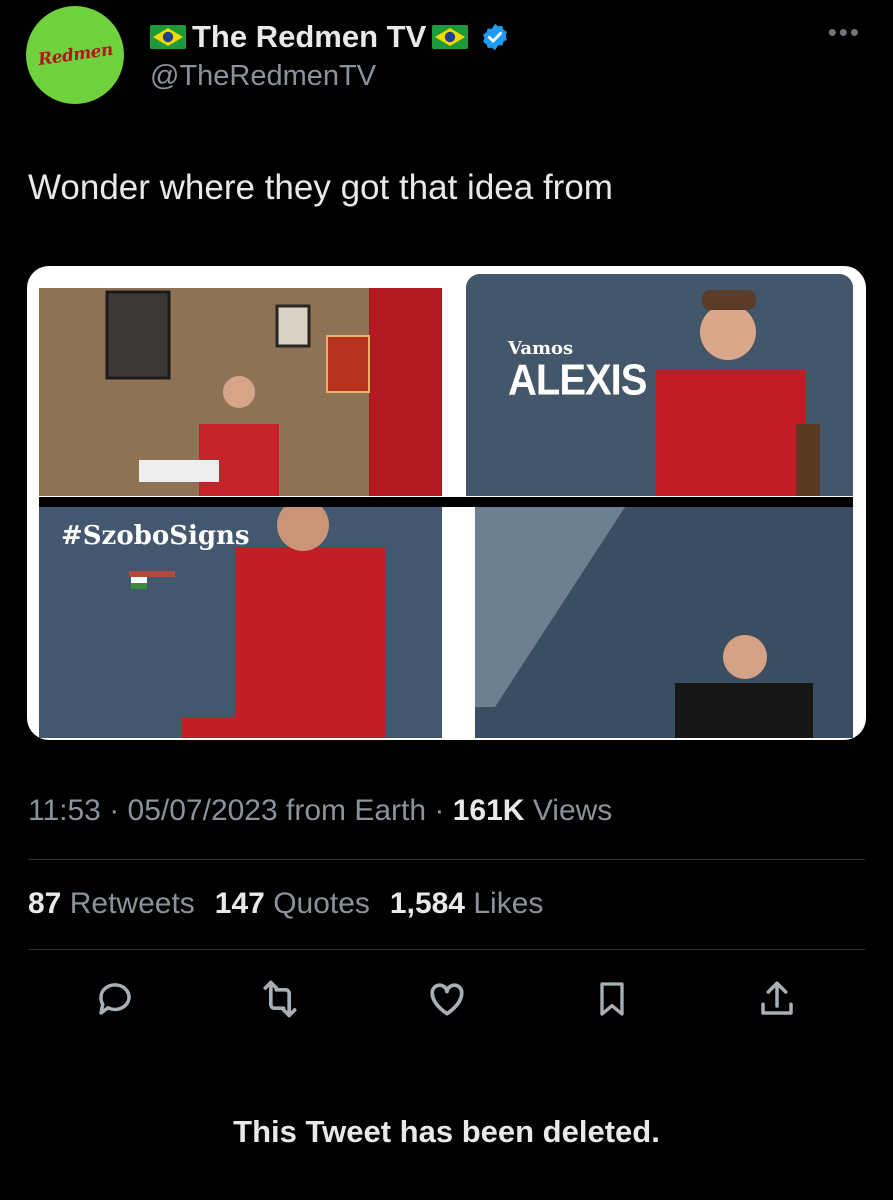  What do you see at coordinates (447, 999) in the screenshot?
I see `like-icon` at bounding box center [447, 999].